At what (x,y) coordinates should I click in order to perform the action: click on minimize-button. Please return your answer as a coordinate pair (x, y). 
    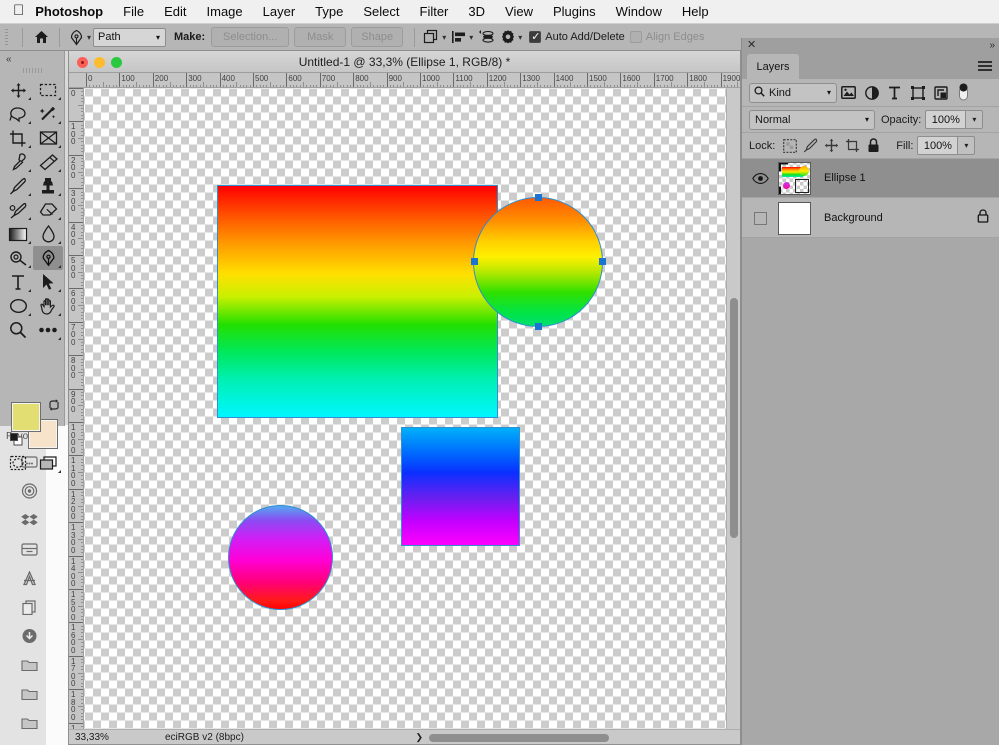
    Looking at the image, I should click on (99, 62).